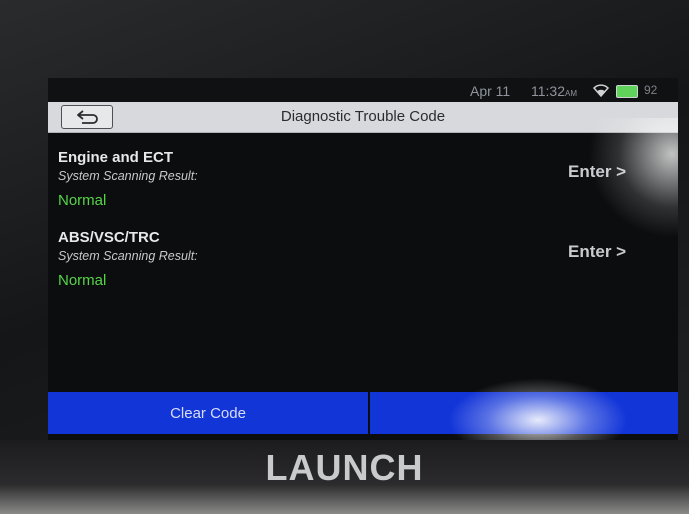 The image size is (689, 514). I want to click on system-name: Engine and ECT, so click(116, 157).